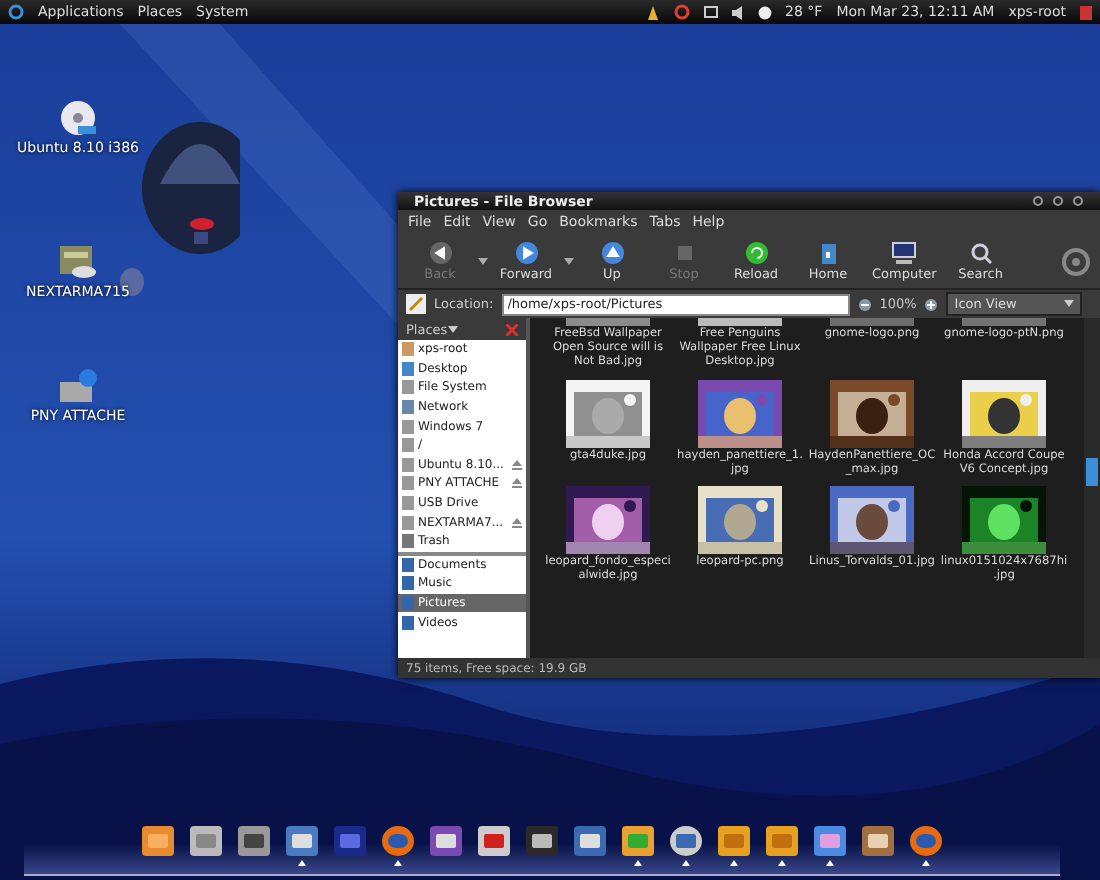  What do you see at coordinates (16, 12) in the screenshot?
I see `menu-logo-icon` at bounding box center [16, 12].